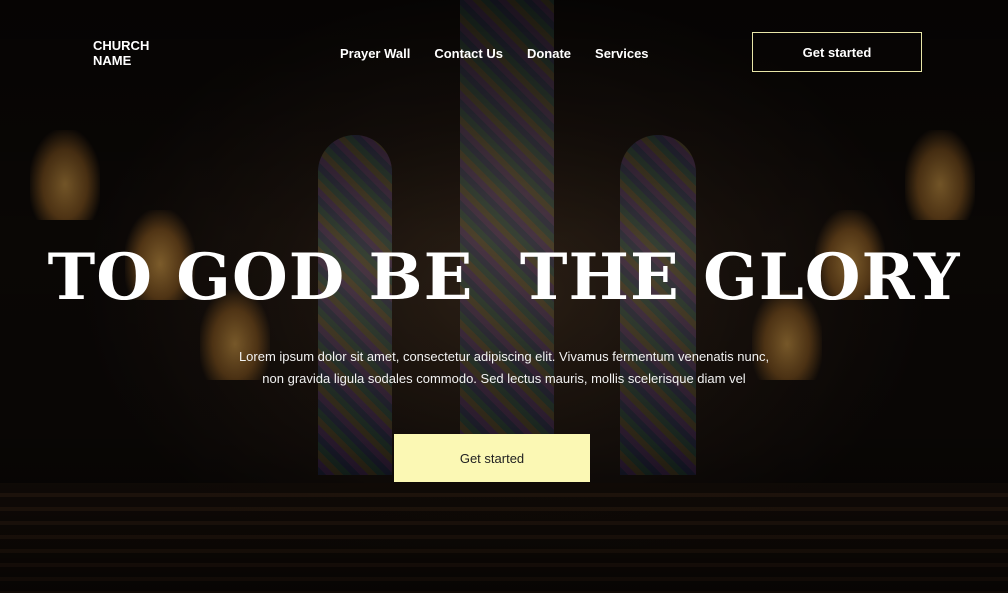  Describe the element at coordinates (492, 458) in the screenshot. I see `hero-get-started-button: Get started` at that location.